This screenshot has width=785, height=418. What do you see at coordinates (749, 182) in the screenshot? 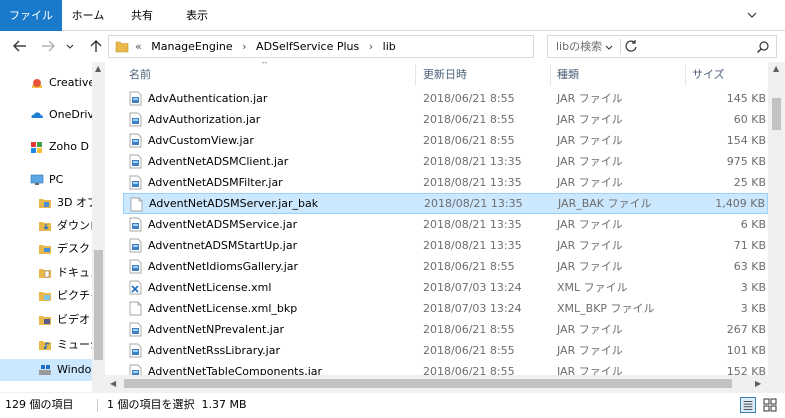
I see `file-size: 25 KB` at bounding box center [749, 182].